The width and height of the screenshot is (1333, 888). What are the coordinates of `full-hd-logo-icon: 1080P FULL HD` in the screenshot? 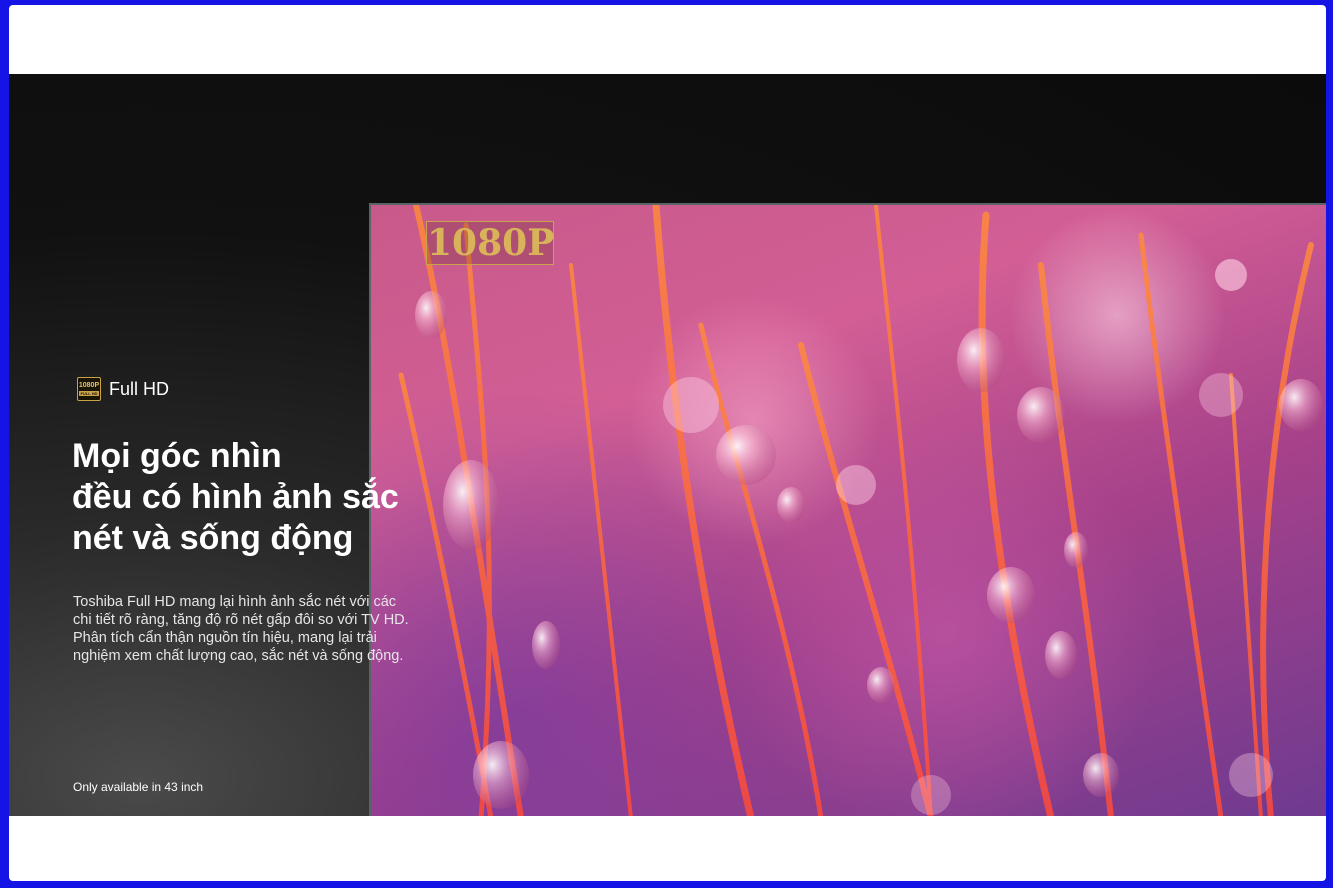 It's located at (89, 389).